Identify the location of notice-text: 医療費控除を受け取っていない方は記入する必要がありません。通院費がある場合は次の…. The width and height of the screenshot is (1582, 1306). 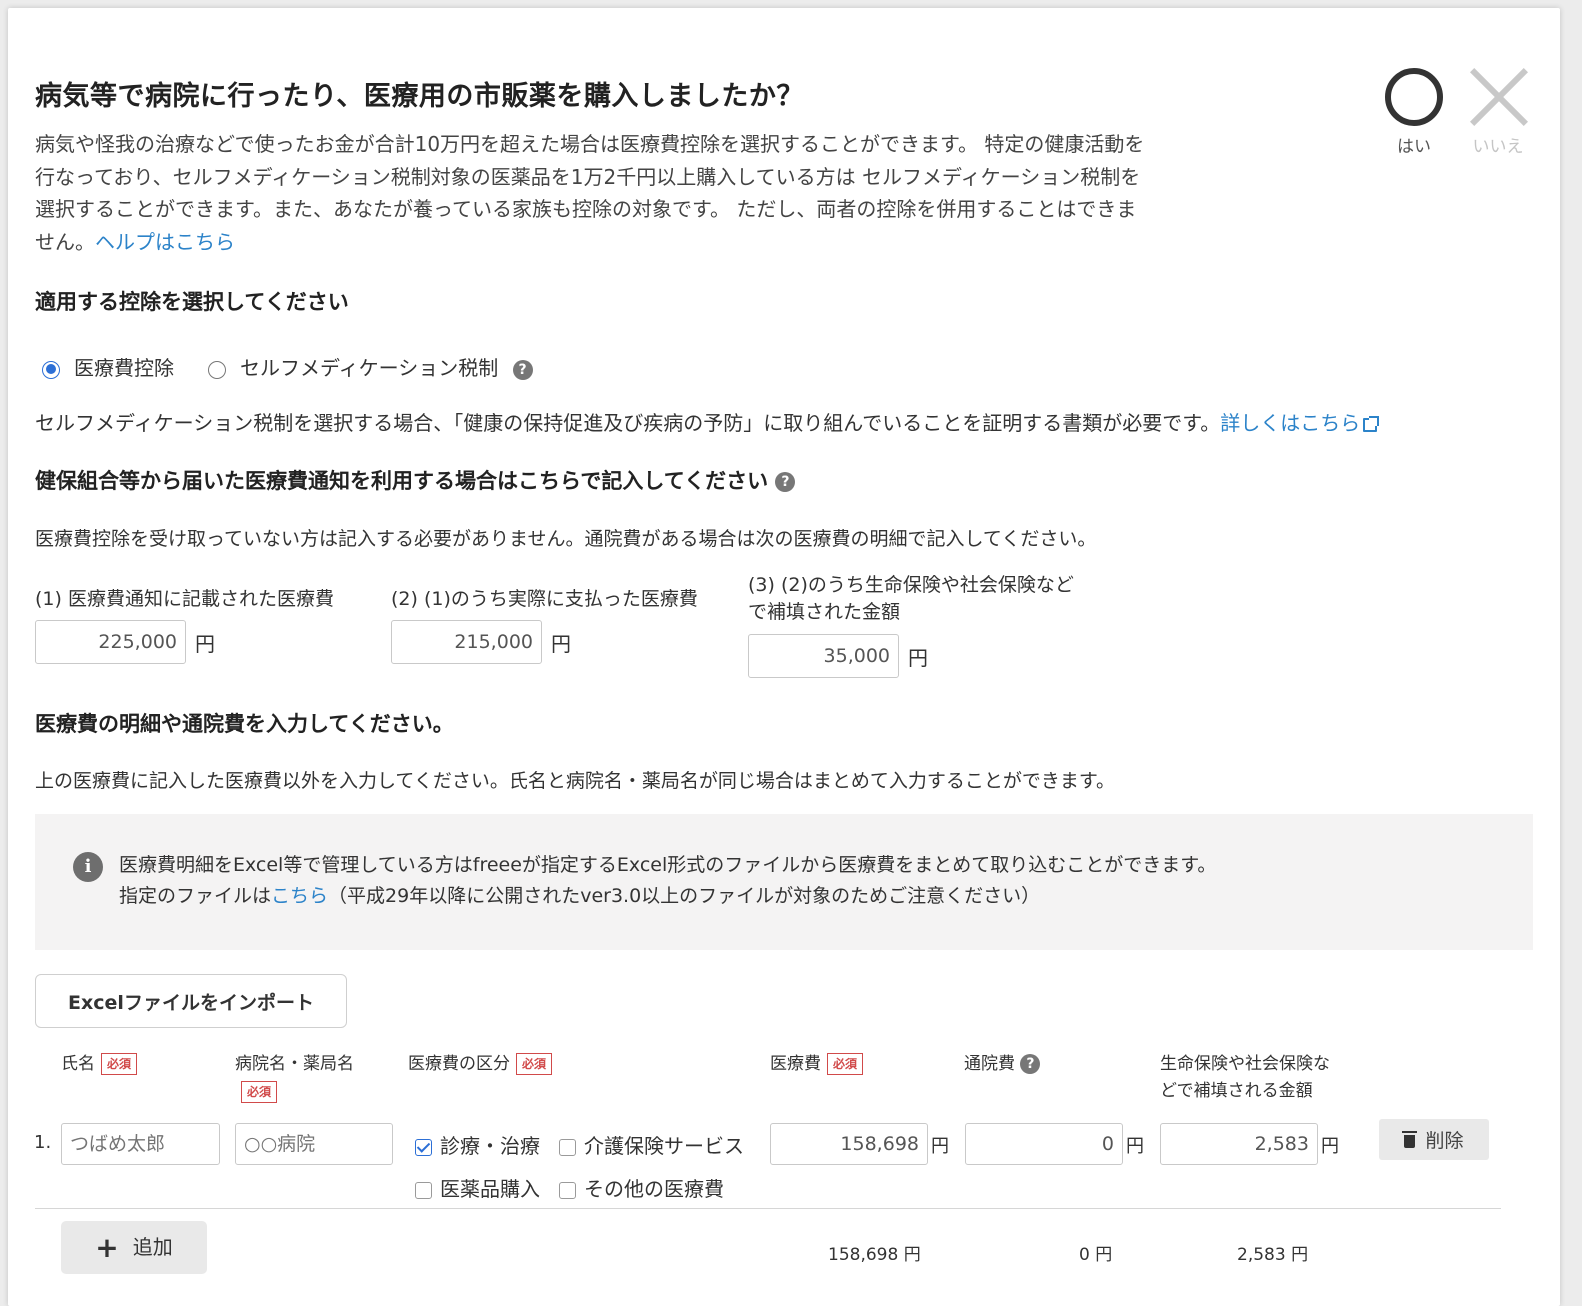
(566, 539).